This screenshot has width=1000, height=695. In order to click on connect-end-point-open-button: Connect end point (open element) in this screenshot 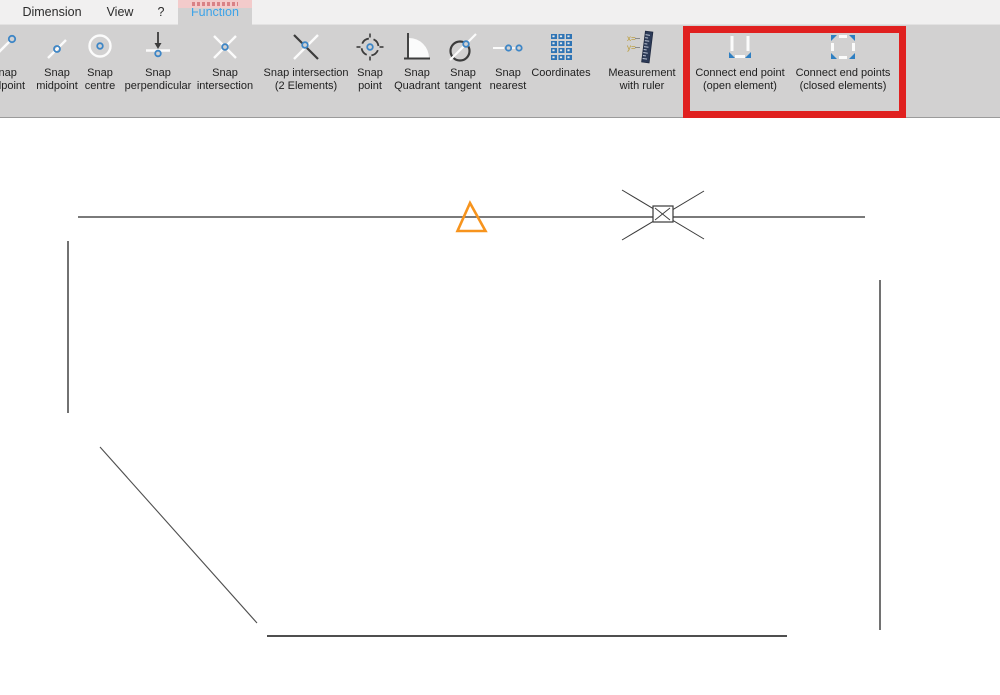, I will do `click(740, 60)`.